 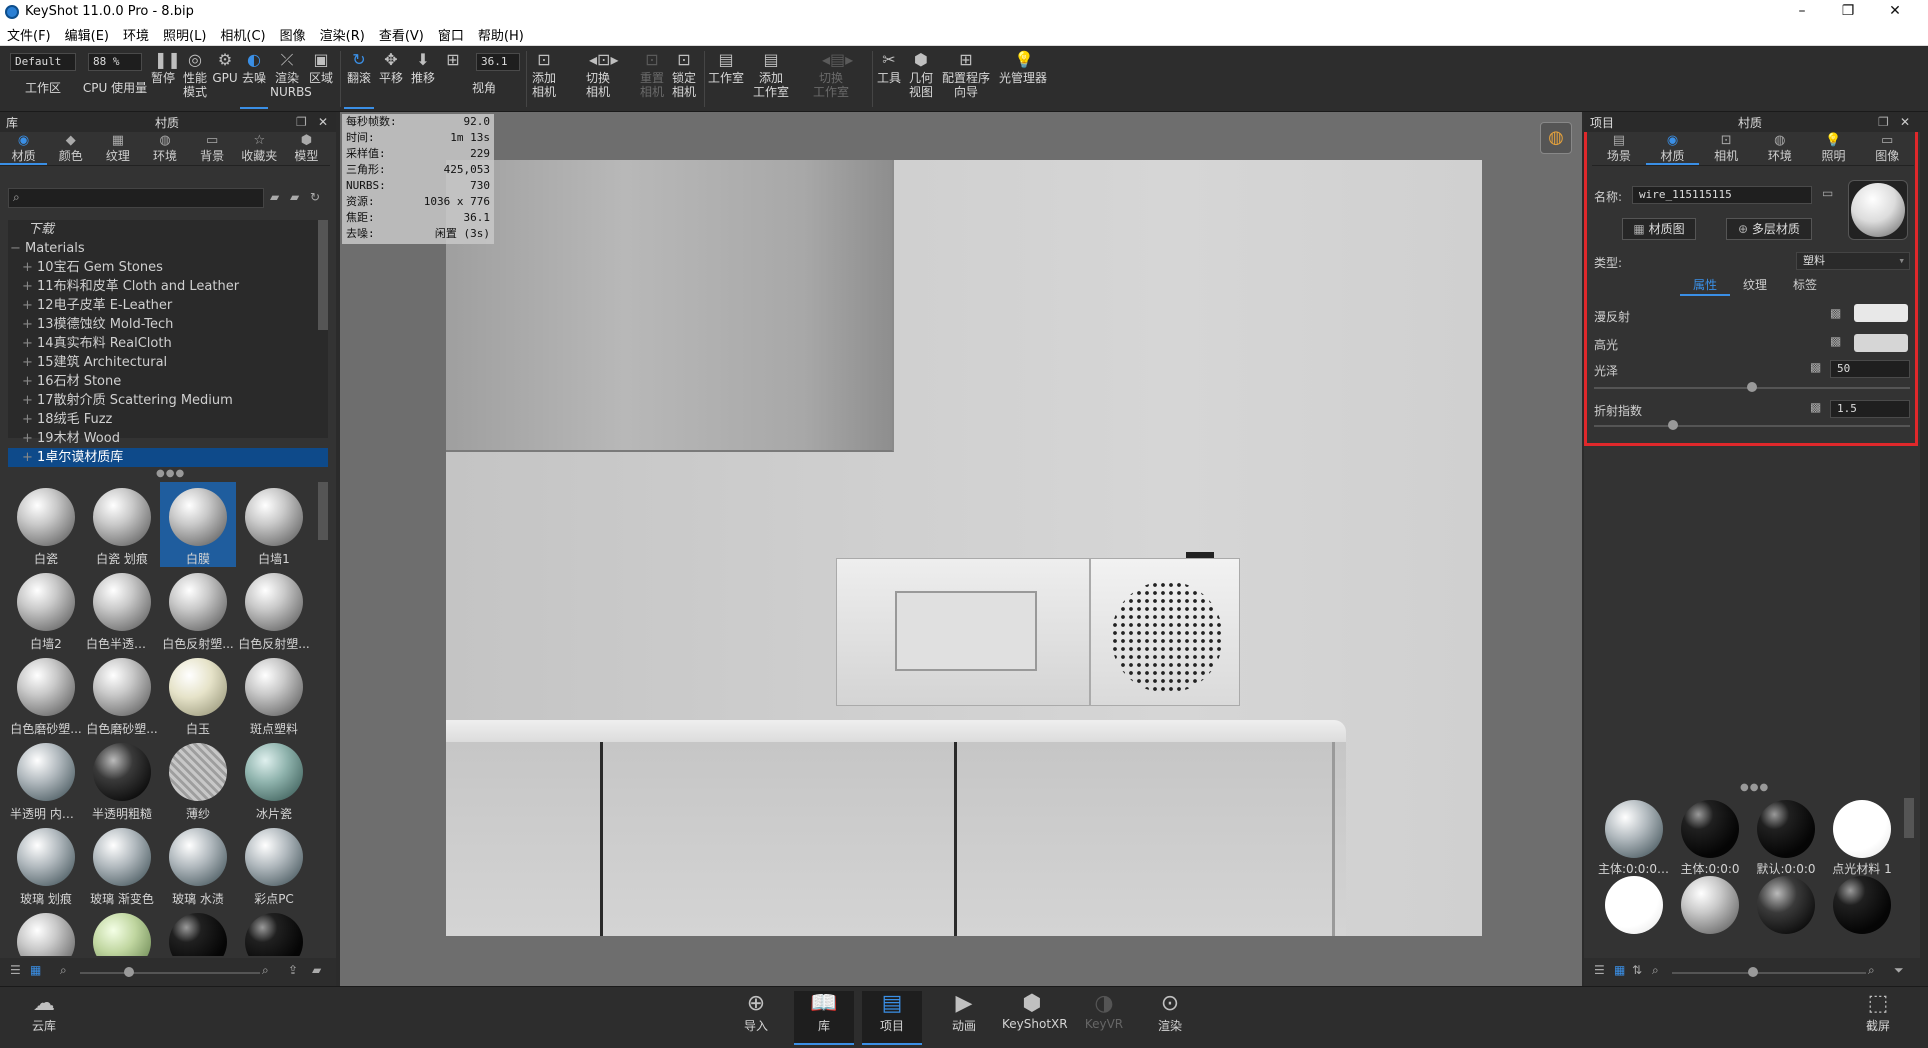 What do you see at coordinates (259, 148) in the screenshot?
I see `tab-favorites: ☆ 收藏夹` at bounding box center [259, 148].